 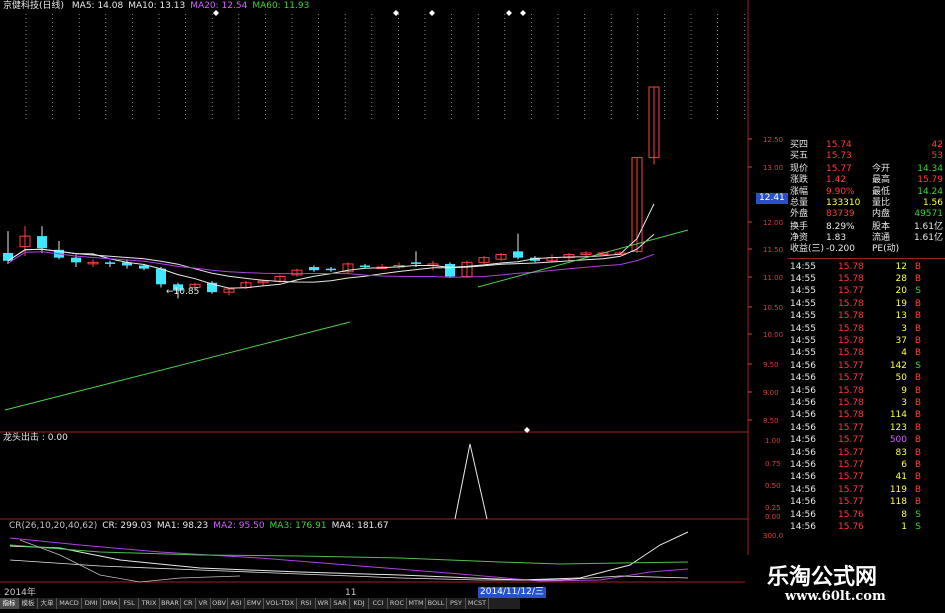 What do you see at coordinates (219, 603) in the screenshot?
I see `tab-obv: OBV` at bounding box center [219, 603].